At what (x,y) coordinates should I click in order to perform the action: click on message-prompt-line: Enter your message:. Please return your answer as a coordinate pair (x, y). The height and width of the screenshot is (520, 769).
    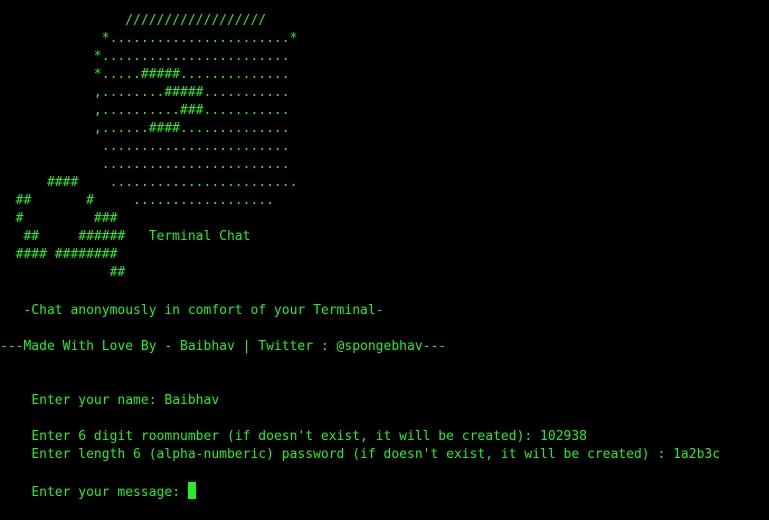
    Looking at the image, I should click on (98, 482).